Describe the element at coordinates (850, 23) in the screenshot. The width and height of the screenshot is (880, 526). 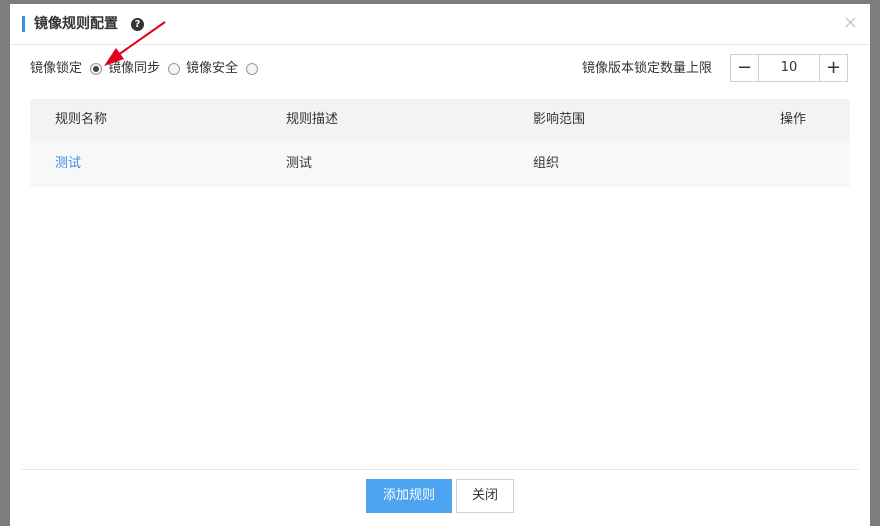
I see `close-icon: ×` at that location.